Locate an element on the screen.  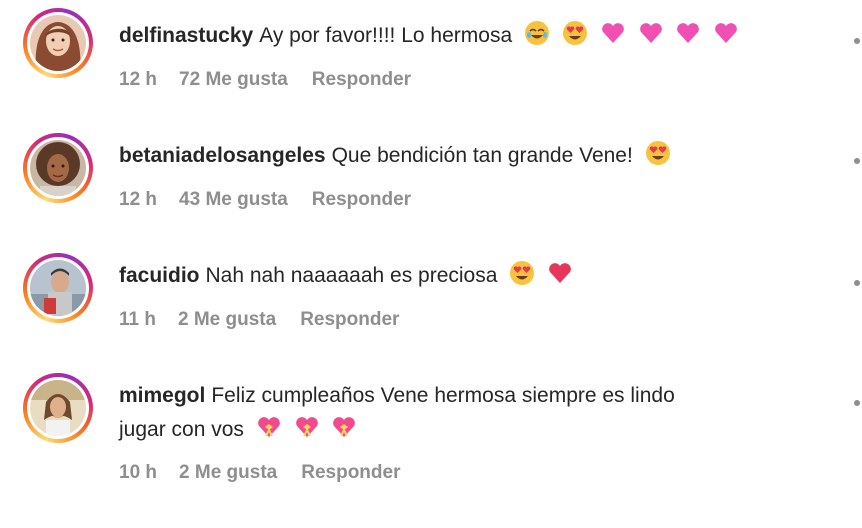
username-link: facuidio is located at coordinates (159, 275).